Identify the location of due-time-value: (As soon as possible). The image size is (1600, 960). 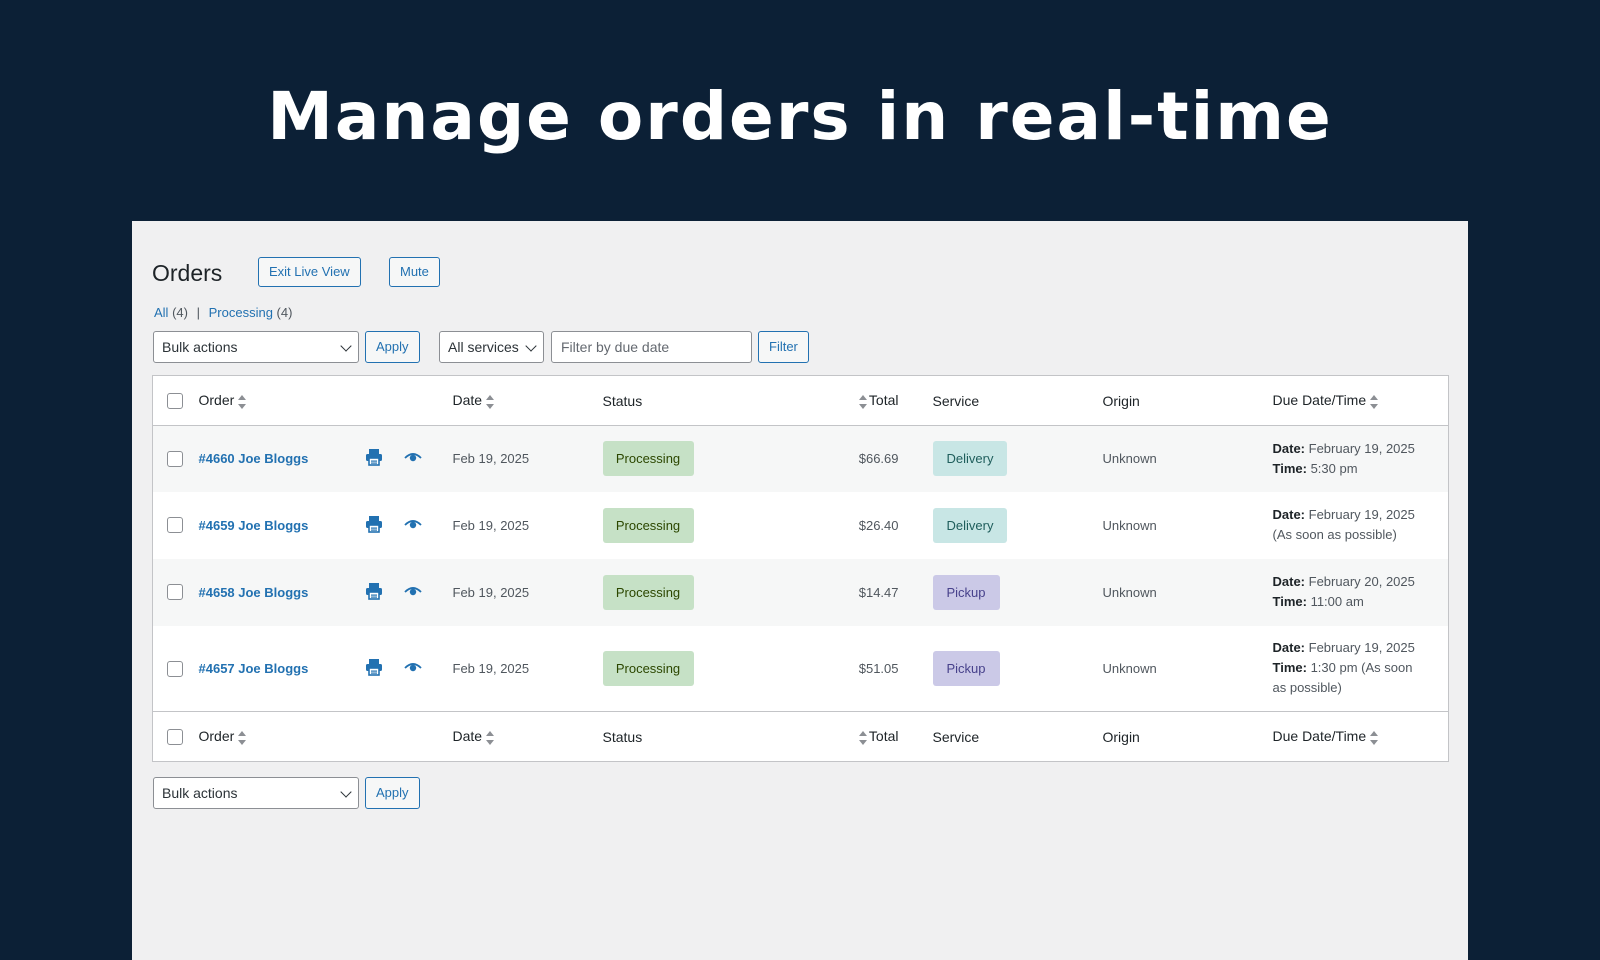
(1334, 534).